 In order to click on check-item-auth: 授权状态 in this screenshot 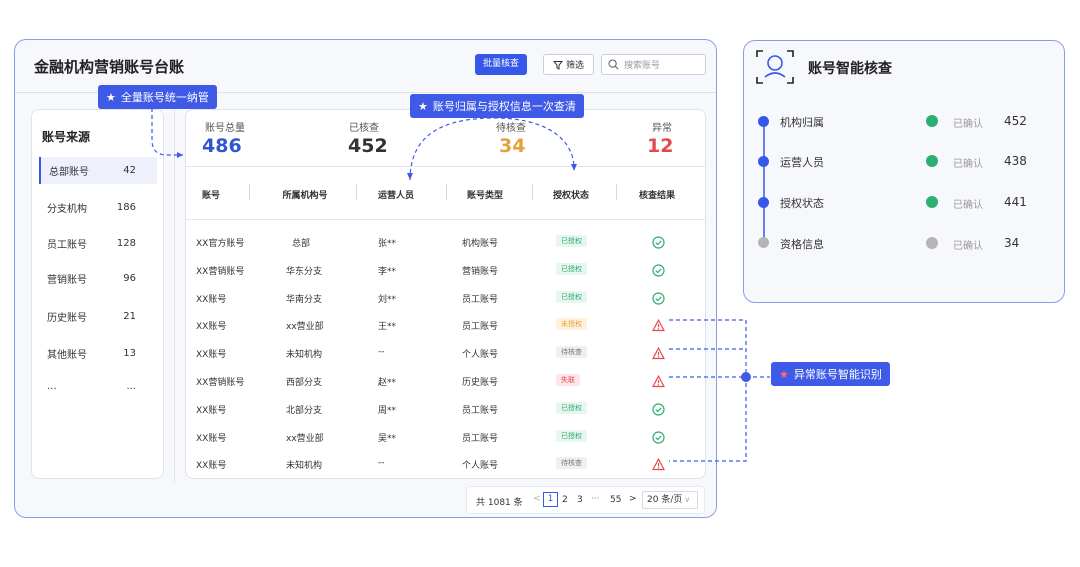, I will do `click(802, 203)`.